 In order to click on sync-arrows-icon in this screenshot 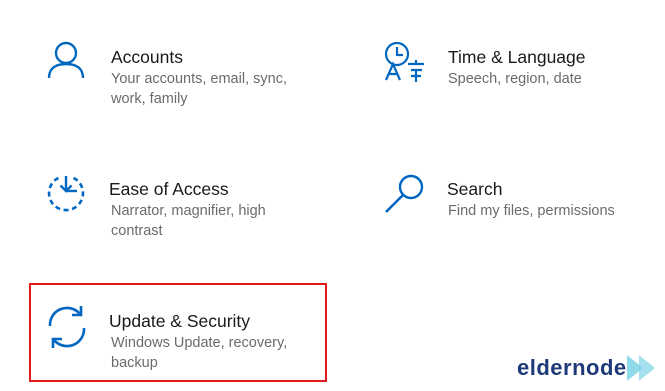, I will do `click(67, 327)`.